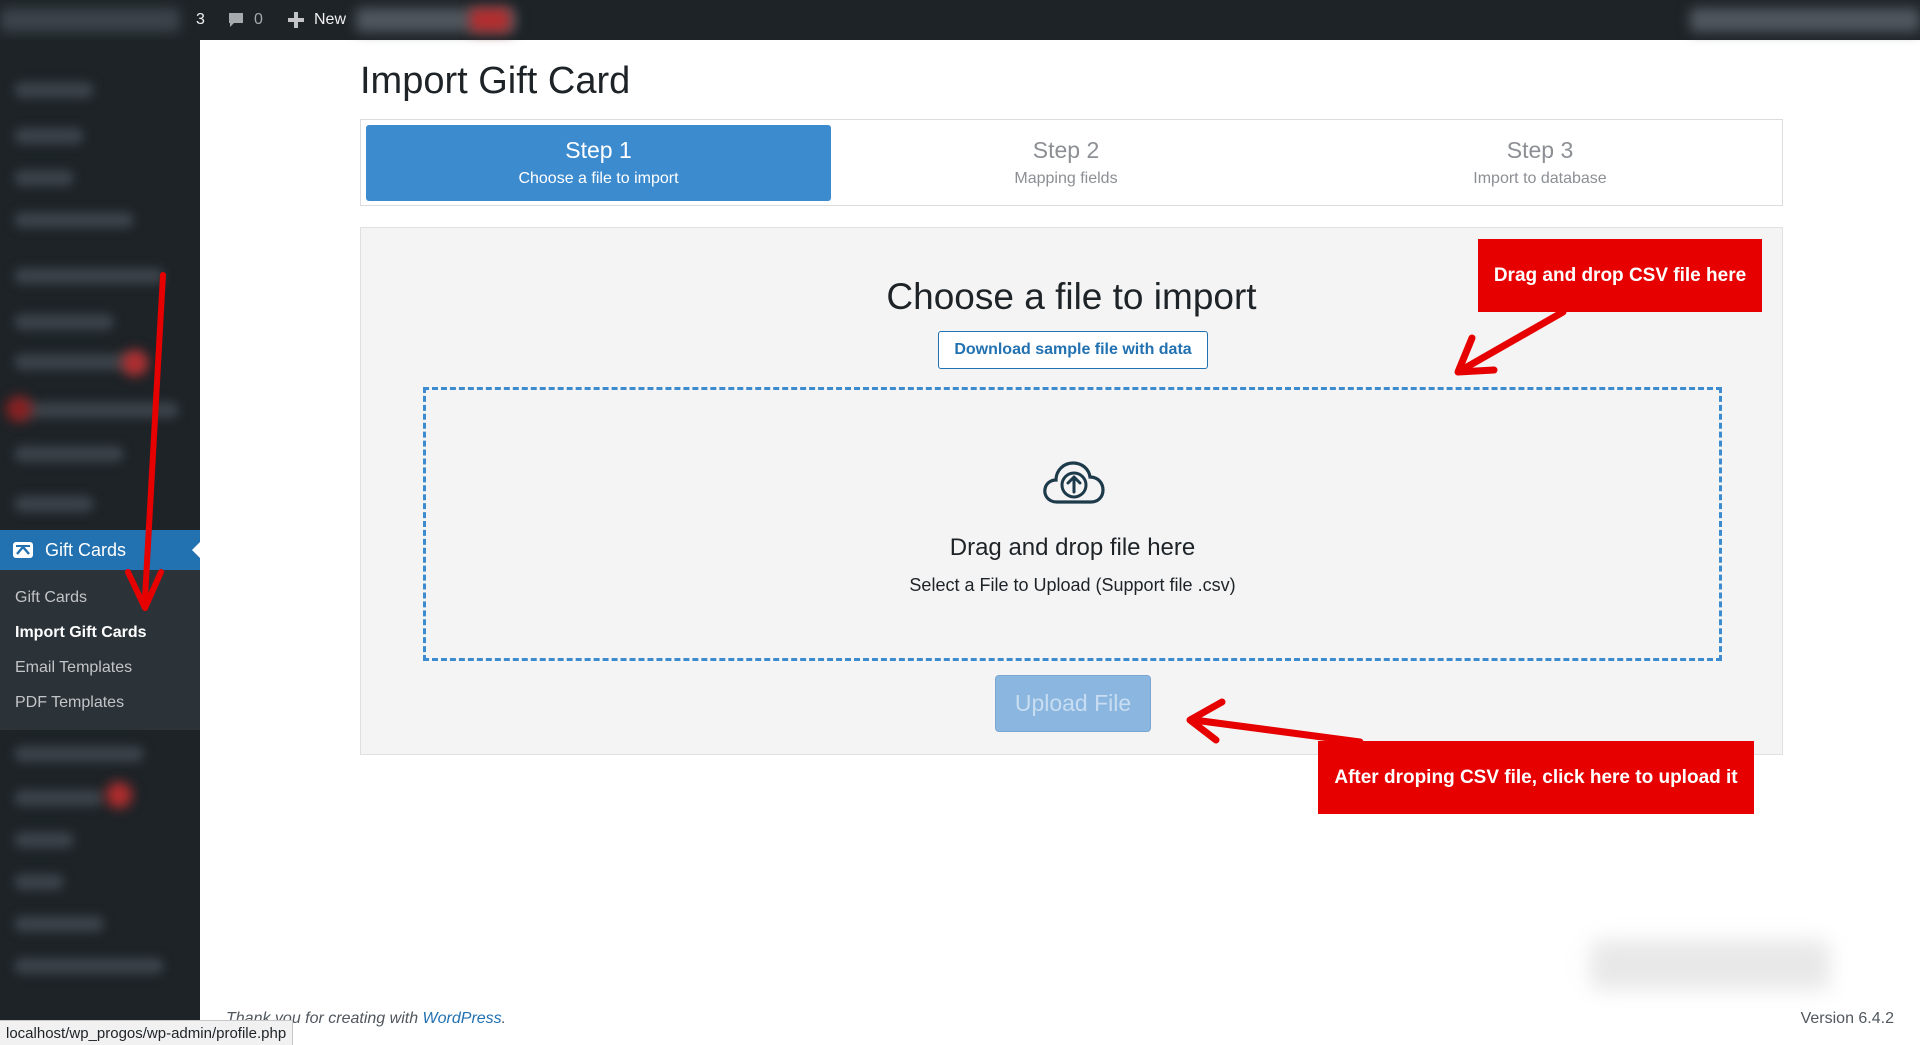  Describe the element at coordinates (1066, 178) in the screenshot. I see `step-subtitle: Mapping fields` at that location.